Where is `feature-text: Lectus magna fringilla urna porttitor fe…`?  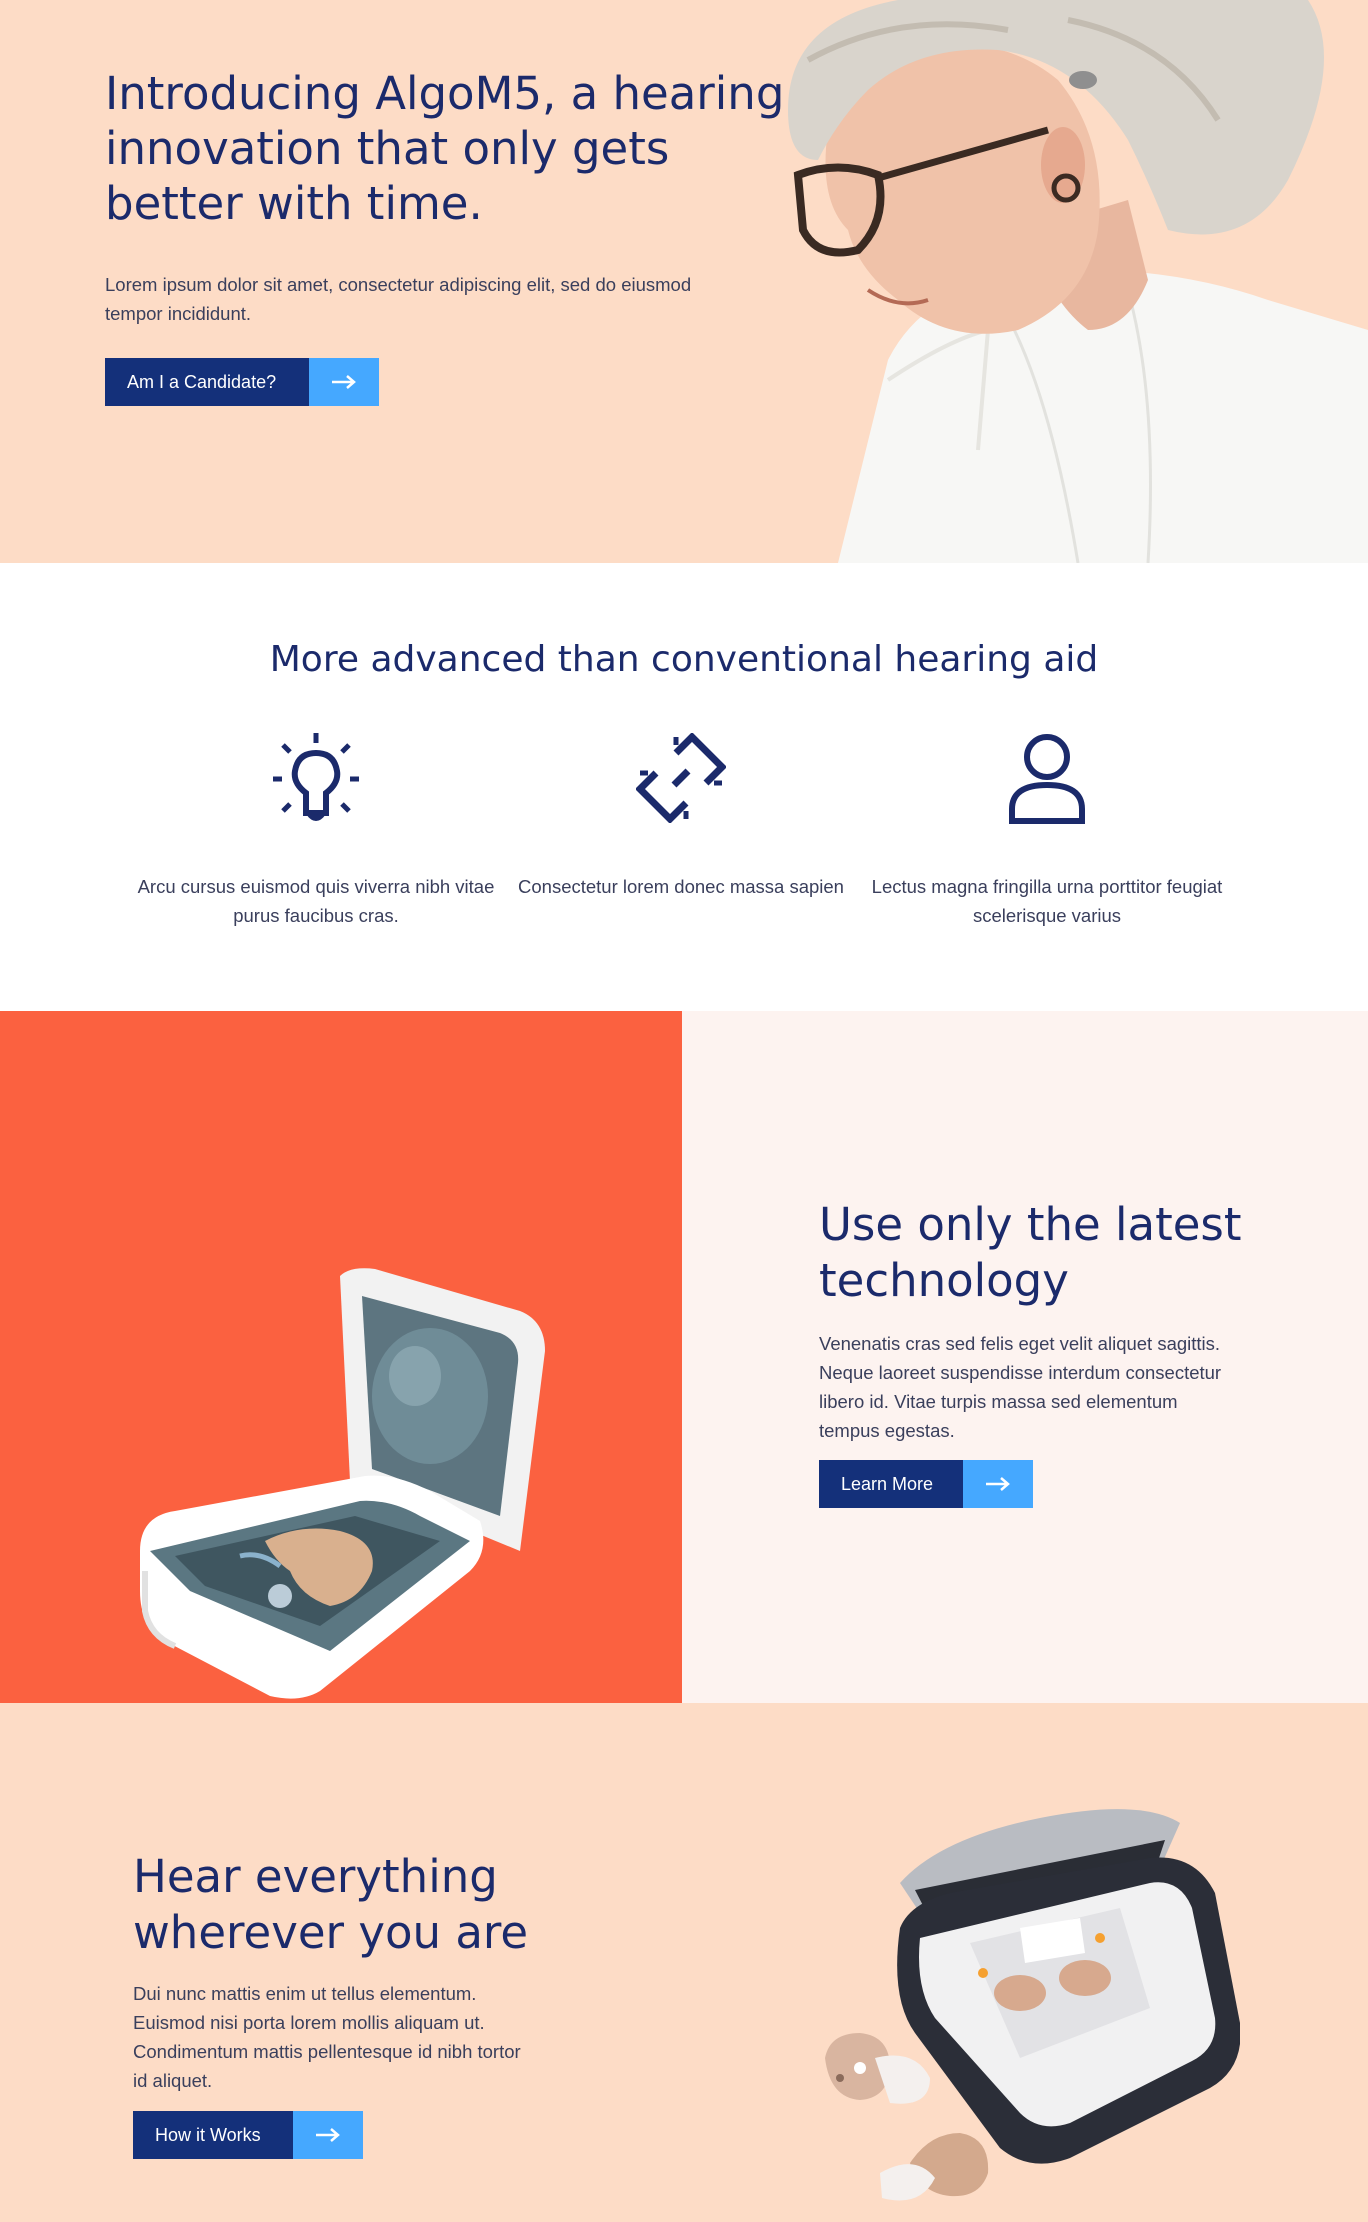 feature-text: Lectus magna fringilla urna porttitor fe… is located at coordinates (1047, 901).